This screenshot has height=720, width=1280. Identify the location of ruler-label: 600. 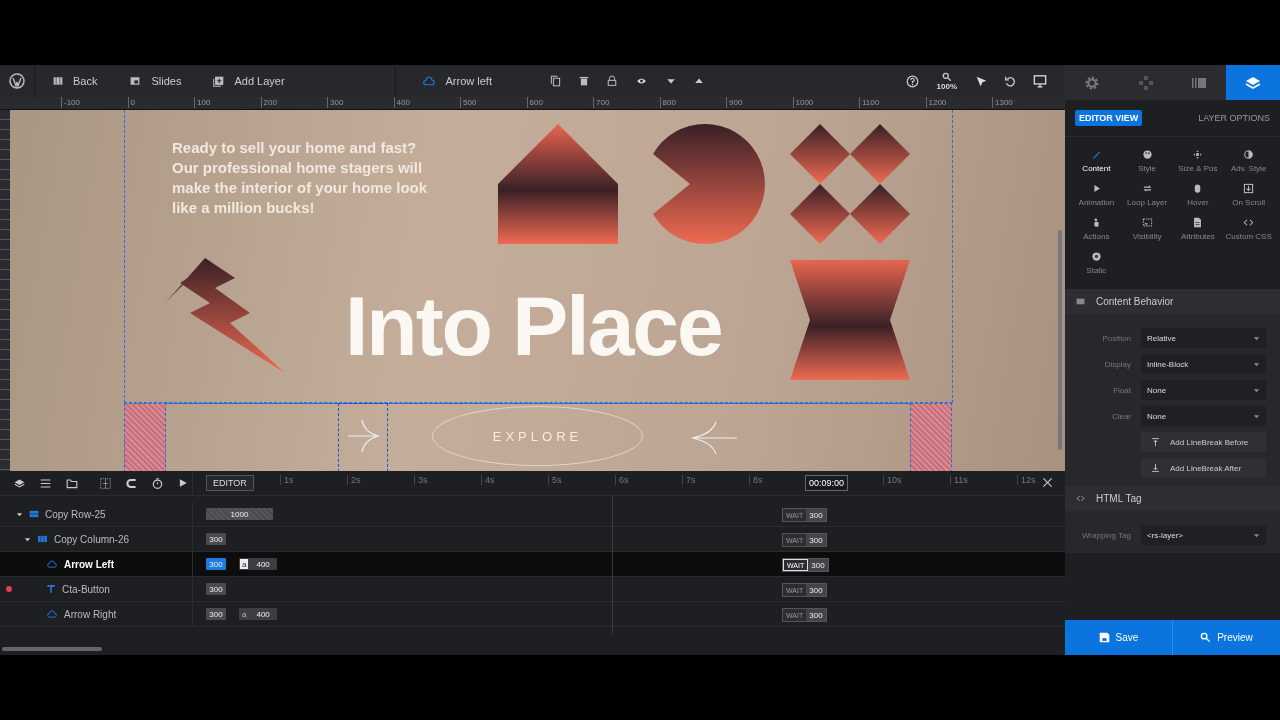
(534, 102).